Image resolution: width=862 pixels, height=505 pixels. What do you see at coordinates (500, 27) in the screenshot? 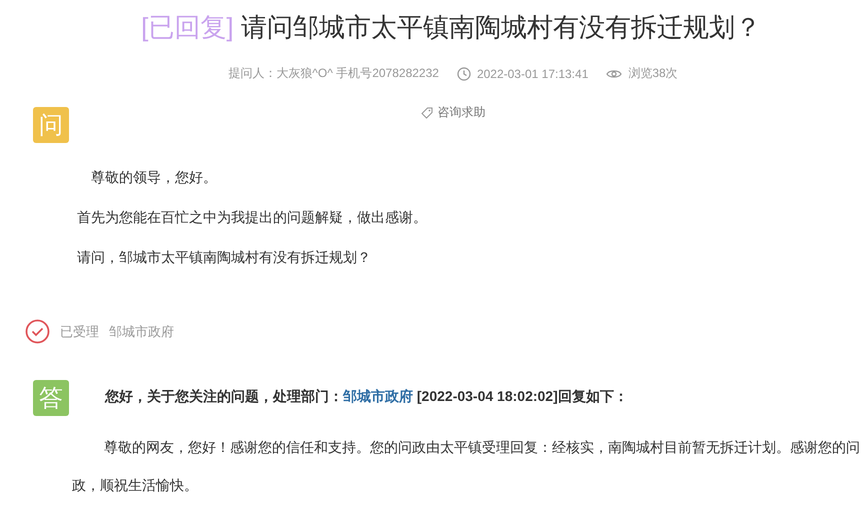
I see `question-title: 请问邹城市太平镇南陶城村有没有拆迁规划？` at bounding box center [500, 27].